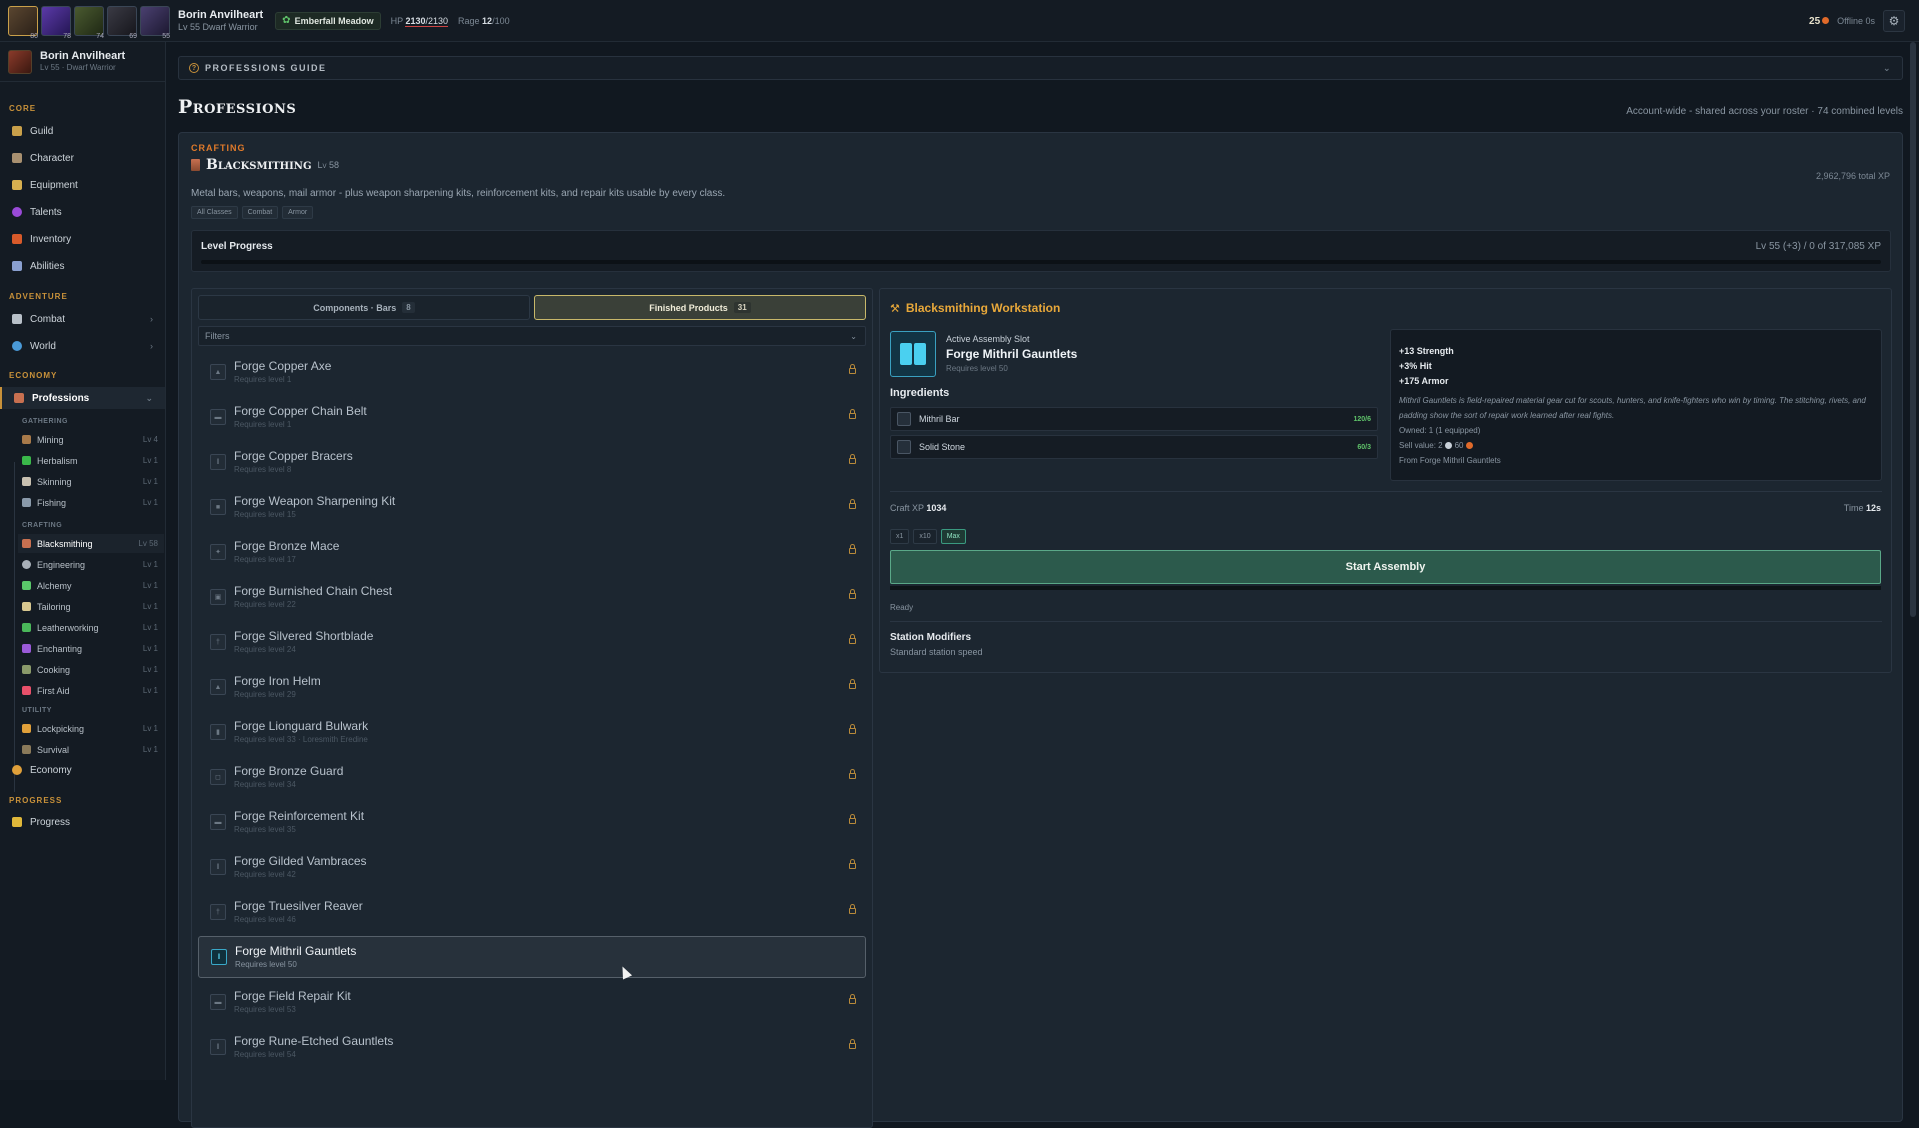 The image size is (1919, 1128). Describe the element at coordinates (218, 552) in the screenshot. I see `mace-icon: ✦` at that location.